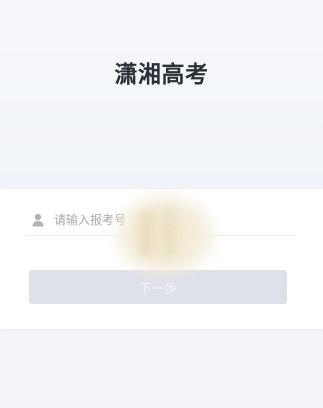 The image size is (323, 408). What do you see at coordinates (38, 220) in the screenshot?
I see `user-icon` at bounding box center [38, 220].